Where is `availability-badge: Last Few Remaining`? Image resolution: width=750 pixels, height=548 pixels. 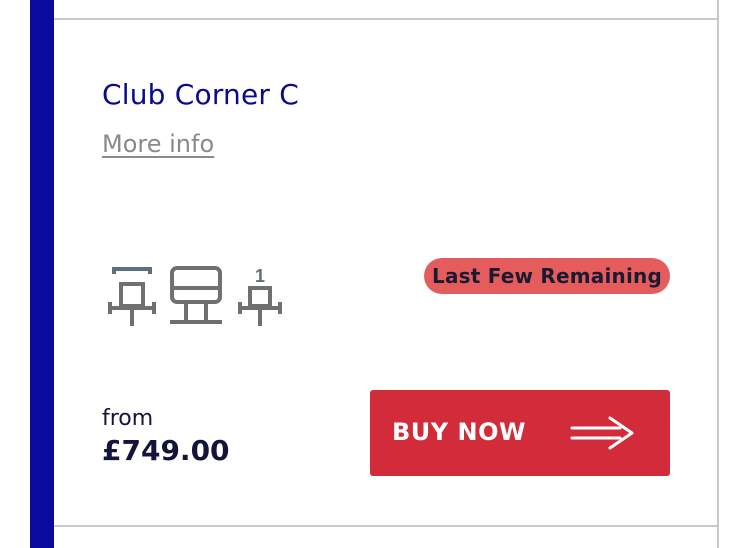
availability-badge: Last Few Remaining is located at coordinates (547, 276).